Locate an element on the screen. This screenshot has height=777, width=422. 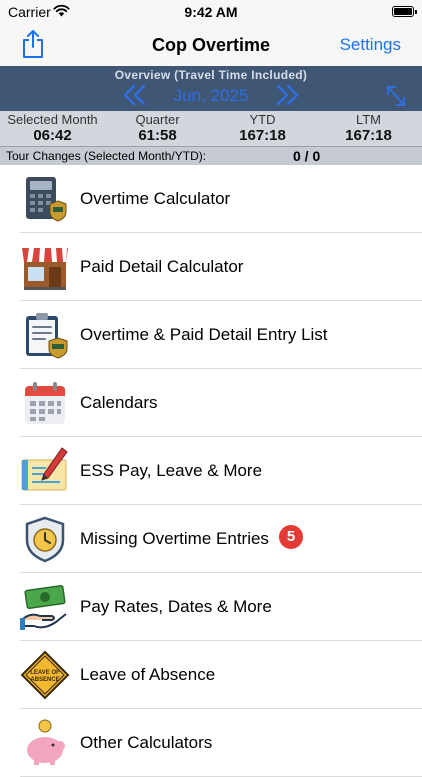
leave-sign-icon: LEAVE OF ABSENCE is located at coordinates (45, 675).